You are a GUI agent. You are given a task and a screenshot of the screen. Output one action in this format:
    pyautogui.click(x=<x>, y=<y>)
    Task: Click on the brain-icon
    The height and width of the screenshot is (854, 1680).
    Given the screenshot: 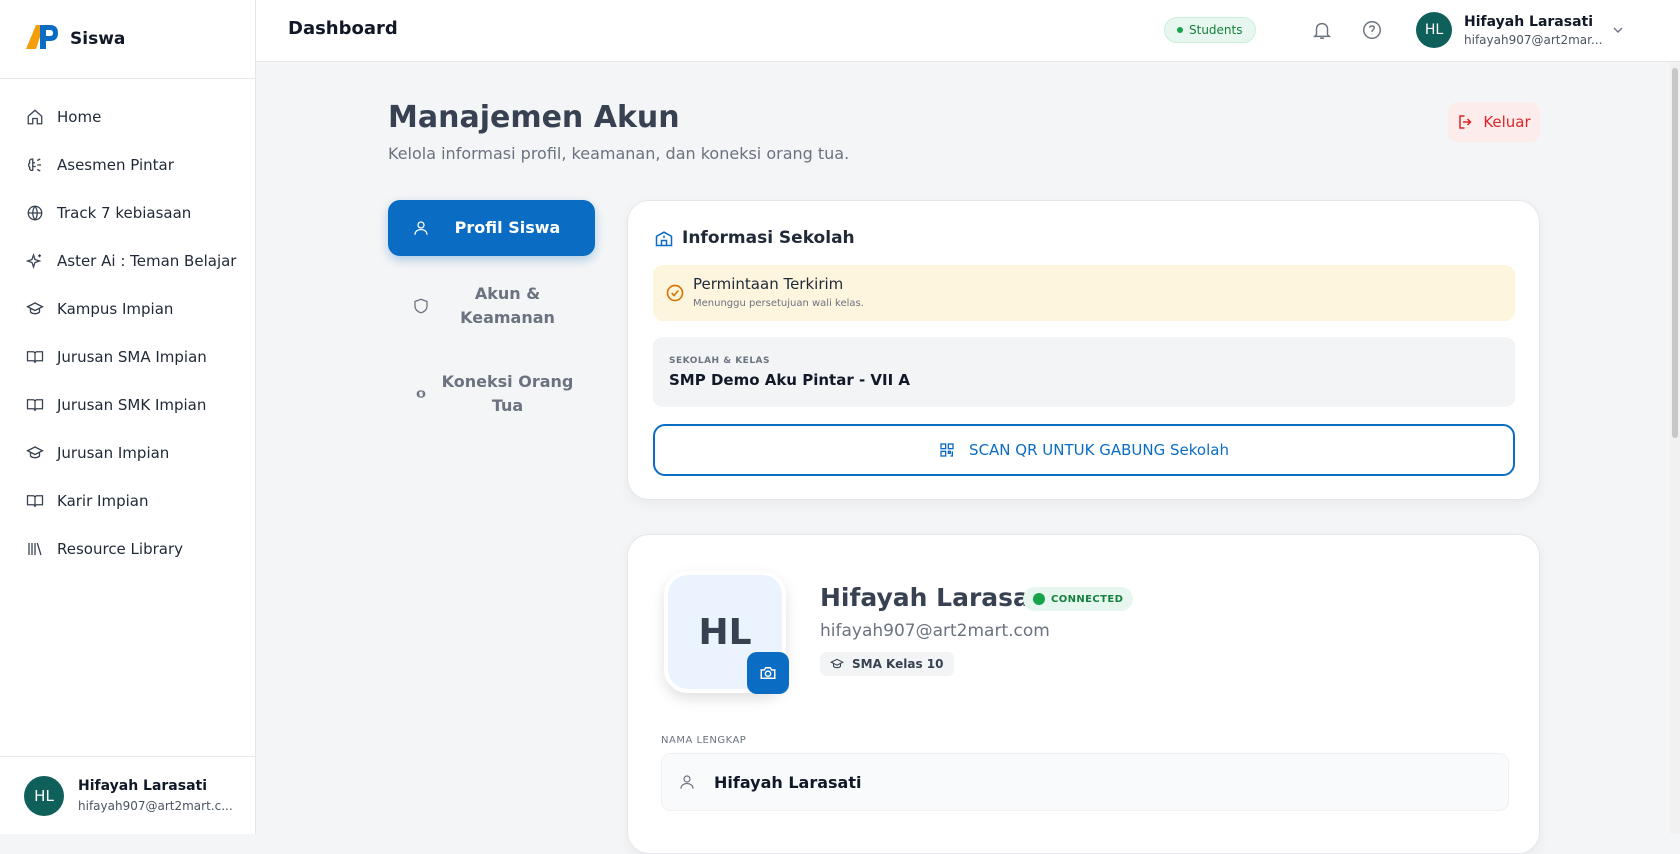 What is the action you would take?
    pyautogui.click(x=34, y=165)
    